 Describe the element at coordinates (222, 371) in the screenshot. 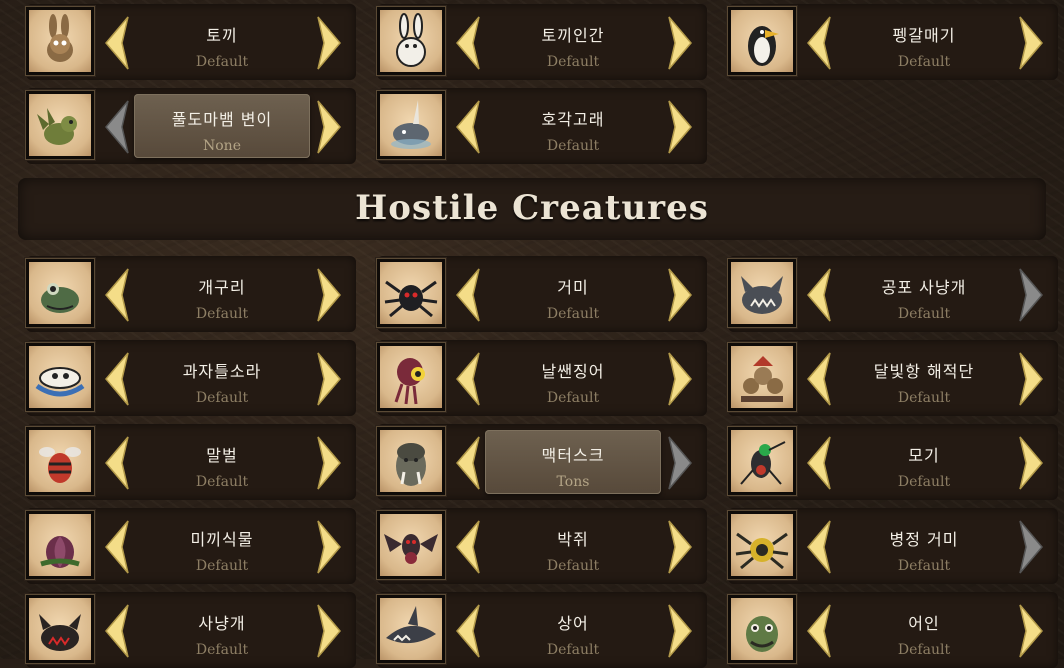

I see `creature-name: 과자틀소라` at that location.